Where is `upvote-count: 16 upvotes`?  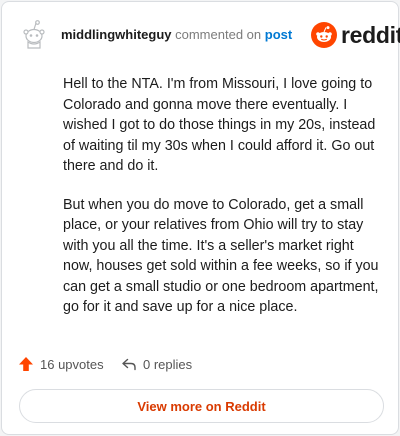
upvote-count: 16 upvotes is located at coordinates (72, 364).